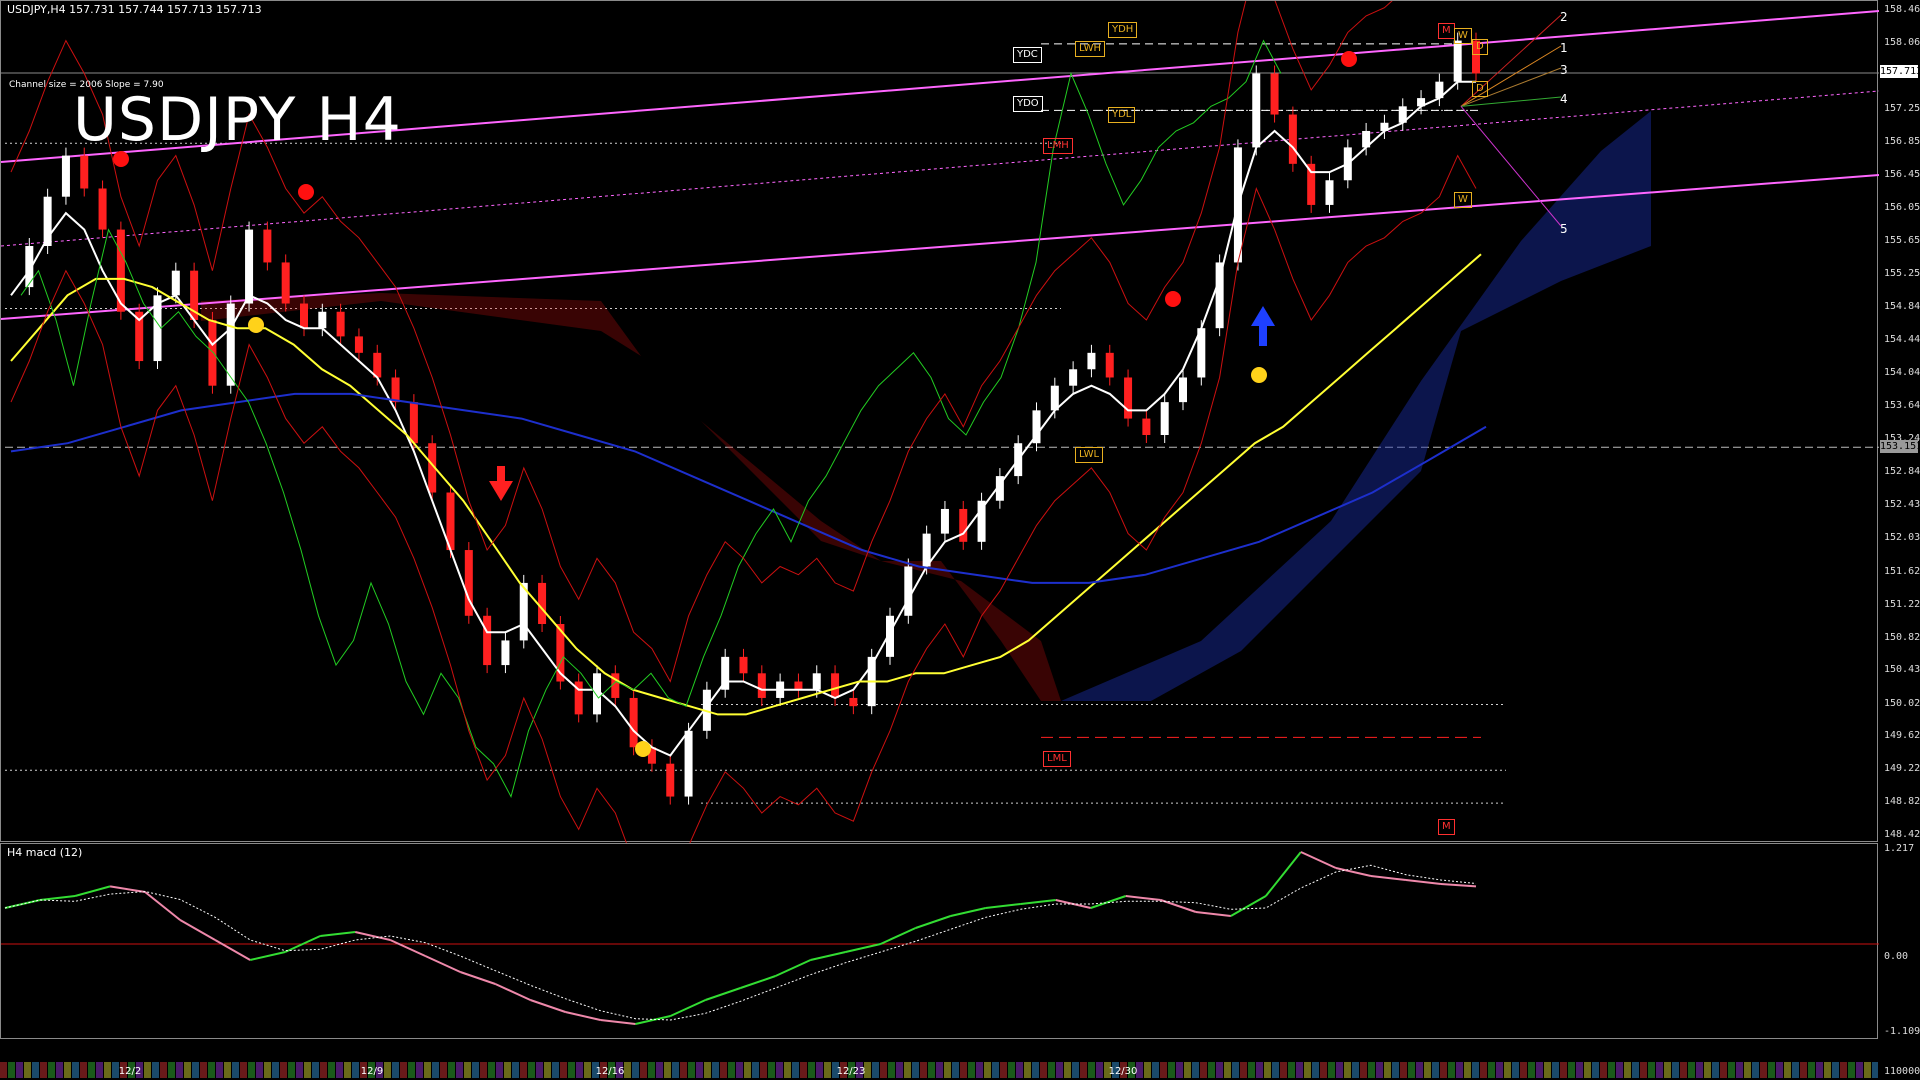 This screenshot has width=1920, height=1080. What do you see at coordinates (256, 325) in the screenshot?
I see `buy-signal-icon` at bounding box center [256, 325].